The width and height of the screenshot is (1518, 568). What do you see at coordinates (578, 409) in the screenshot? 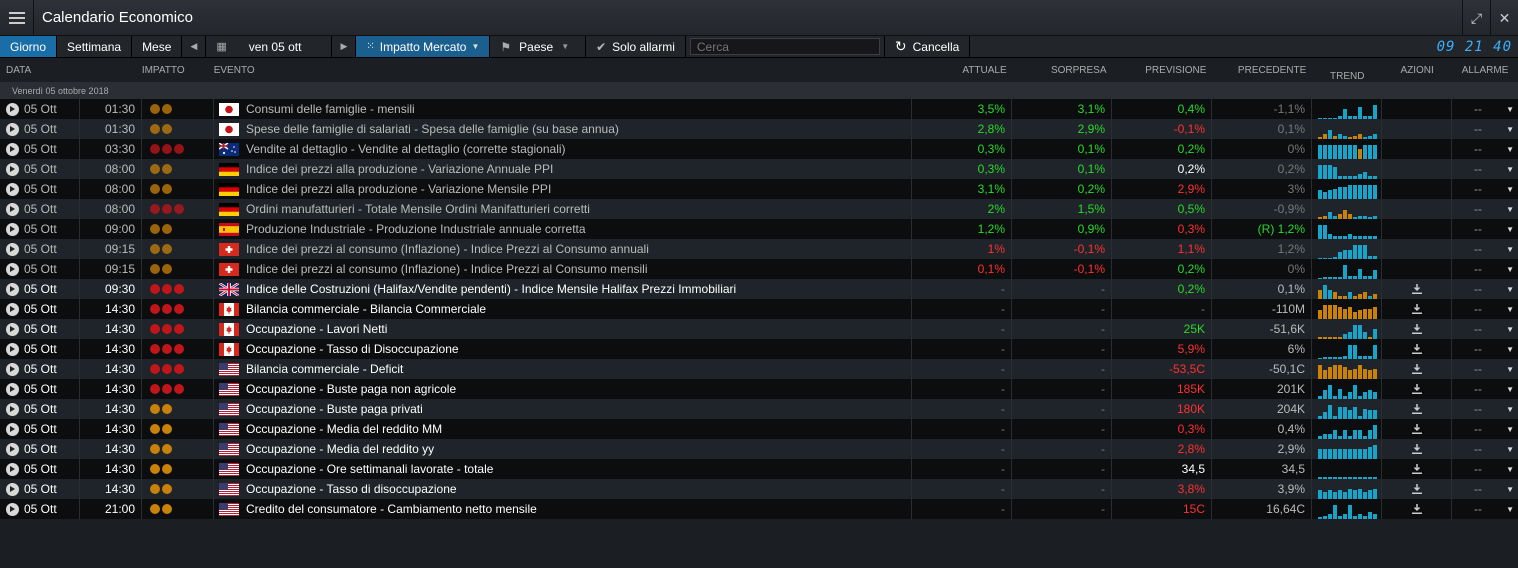
I see `event-name: Occupazione - Buste paga privati` at bounding box center [578, 409].